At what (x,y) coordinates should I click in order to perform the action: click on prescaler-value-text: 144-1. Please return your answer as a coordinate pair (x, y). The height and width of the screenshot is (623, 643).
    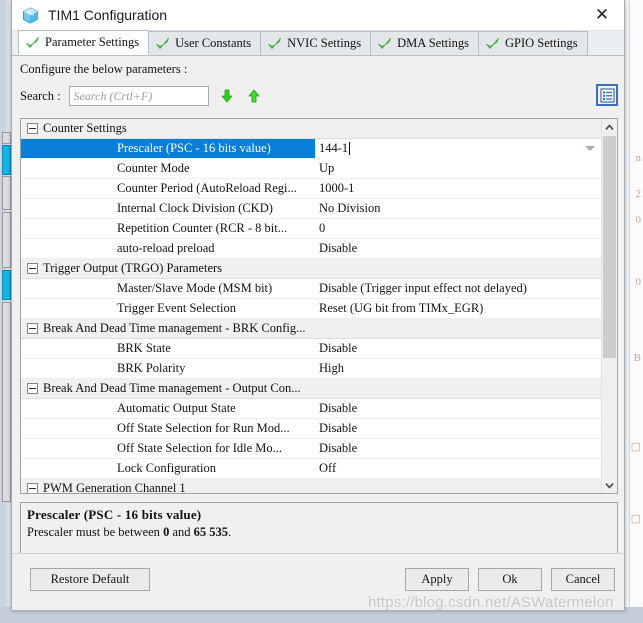
    Looking at the image, I should click on (334, 148).